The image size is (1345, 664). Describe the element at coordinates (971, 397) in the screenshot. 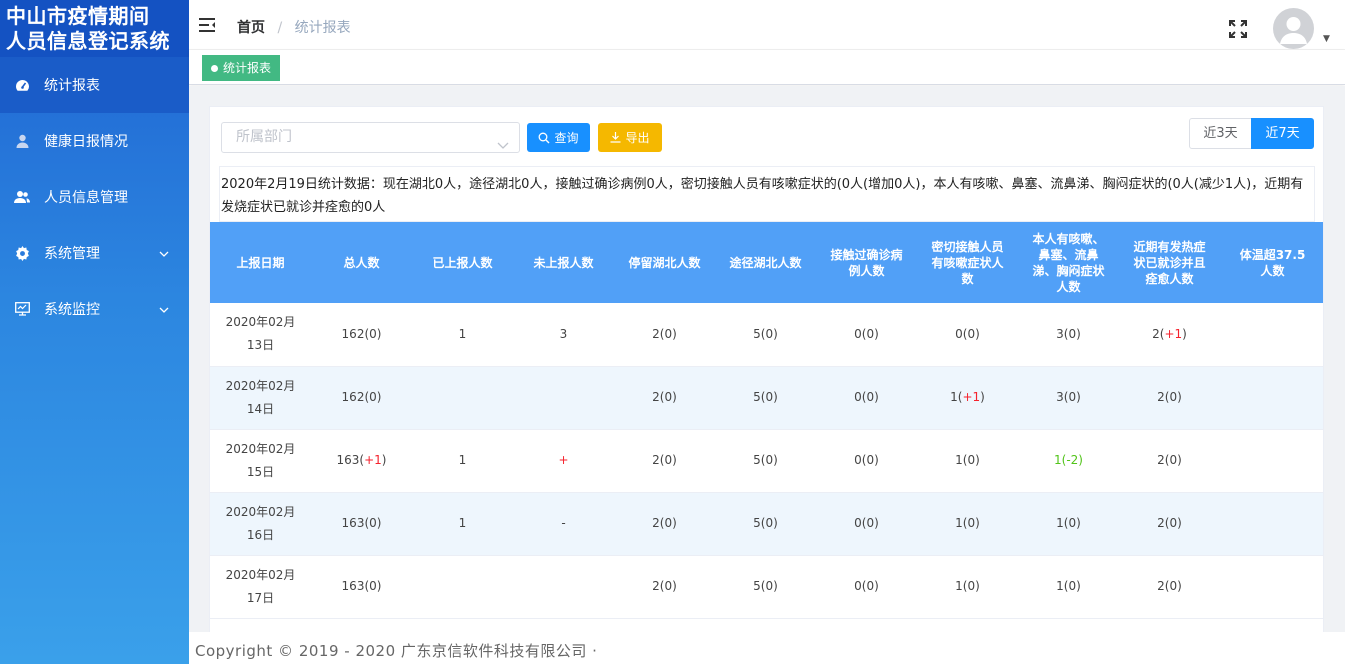

I see `close-cough-delta: +1` at that location.